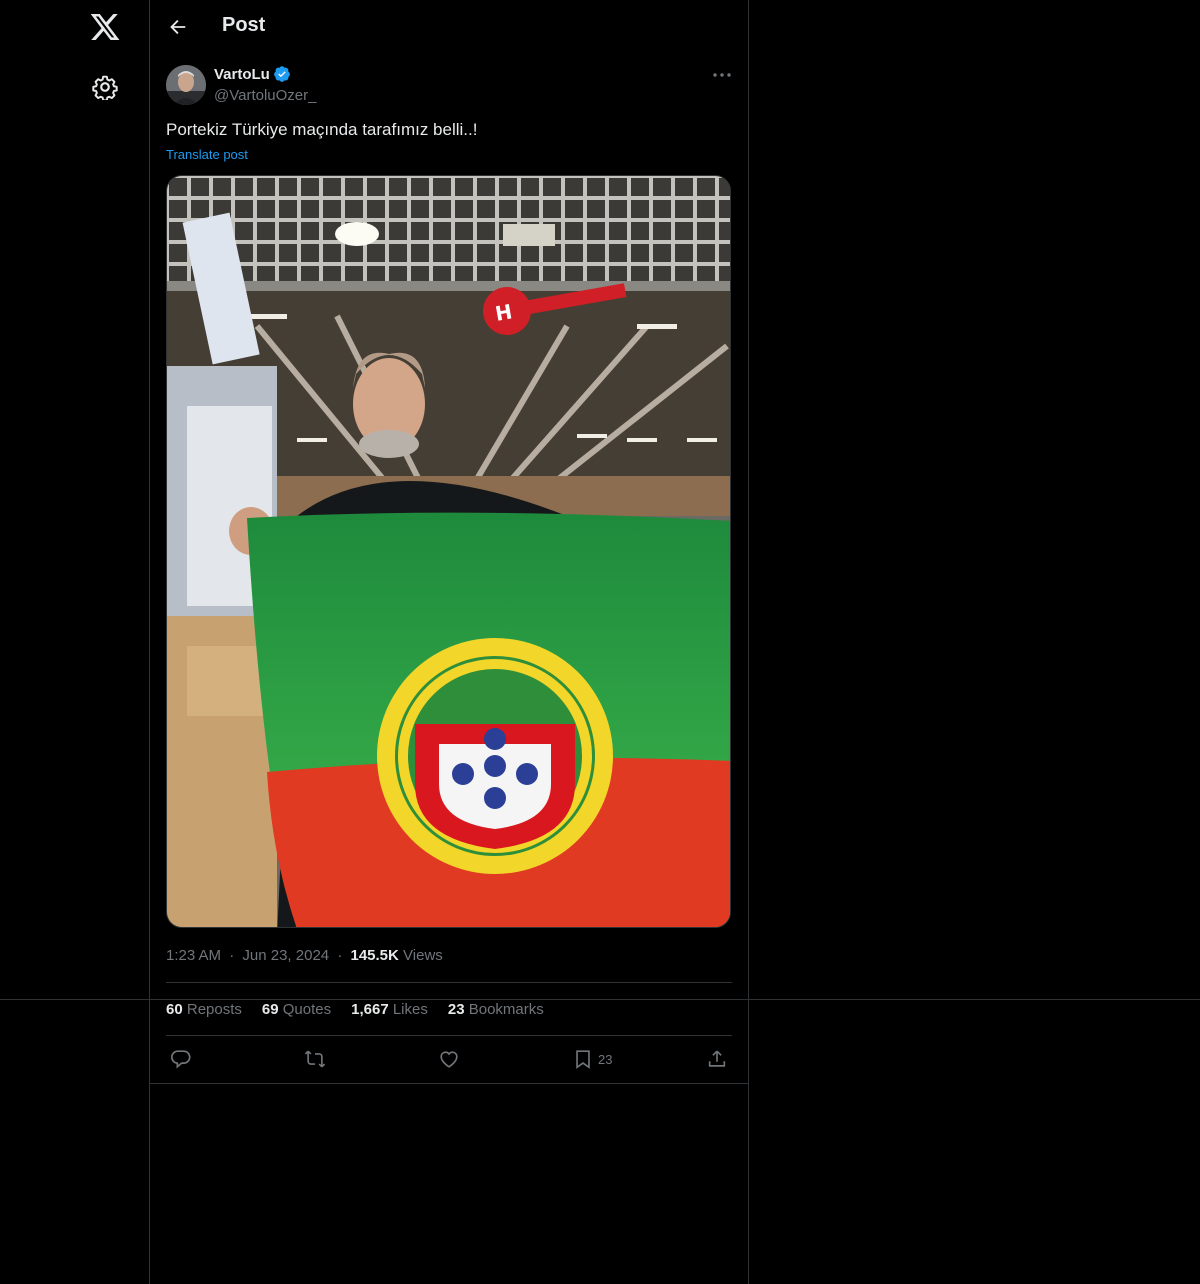 This screenshot has height=1284, width=1200. Describe the element at coordinates (722, 75) in the screenshot. I see `more-options-icon` at that location.